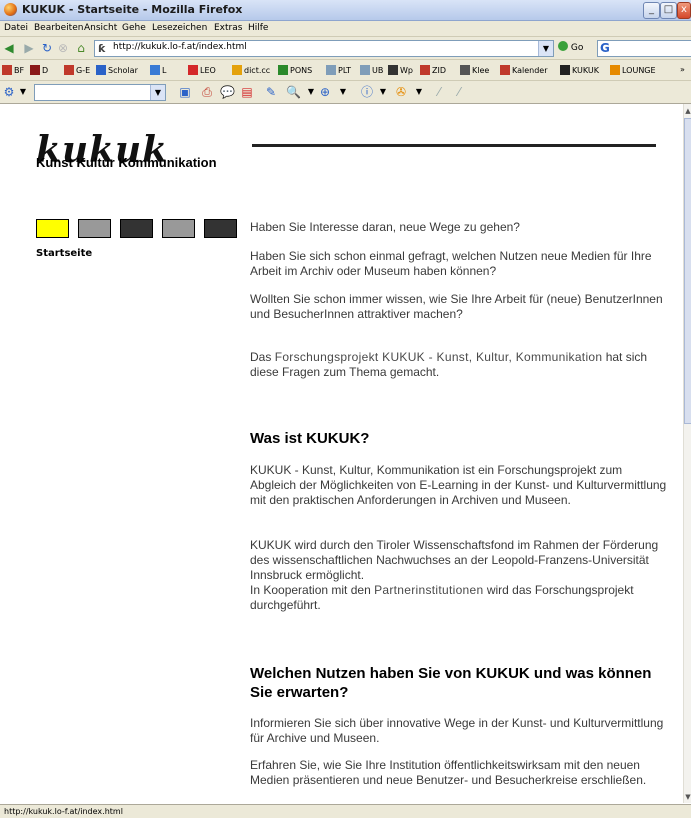 Image resolution: width=691 pixels, height=818 pixels. What do you see at coordinates (207, 92) in the screenshot?
I see `pdf-icon: ⎙` at bounding box center [207, 92].